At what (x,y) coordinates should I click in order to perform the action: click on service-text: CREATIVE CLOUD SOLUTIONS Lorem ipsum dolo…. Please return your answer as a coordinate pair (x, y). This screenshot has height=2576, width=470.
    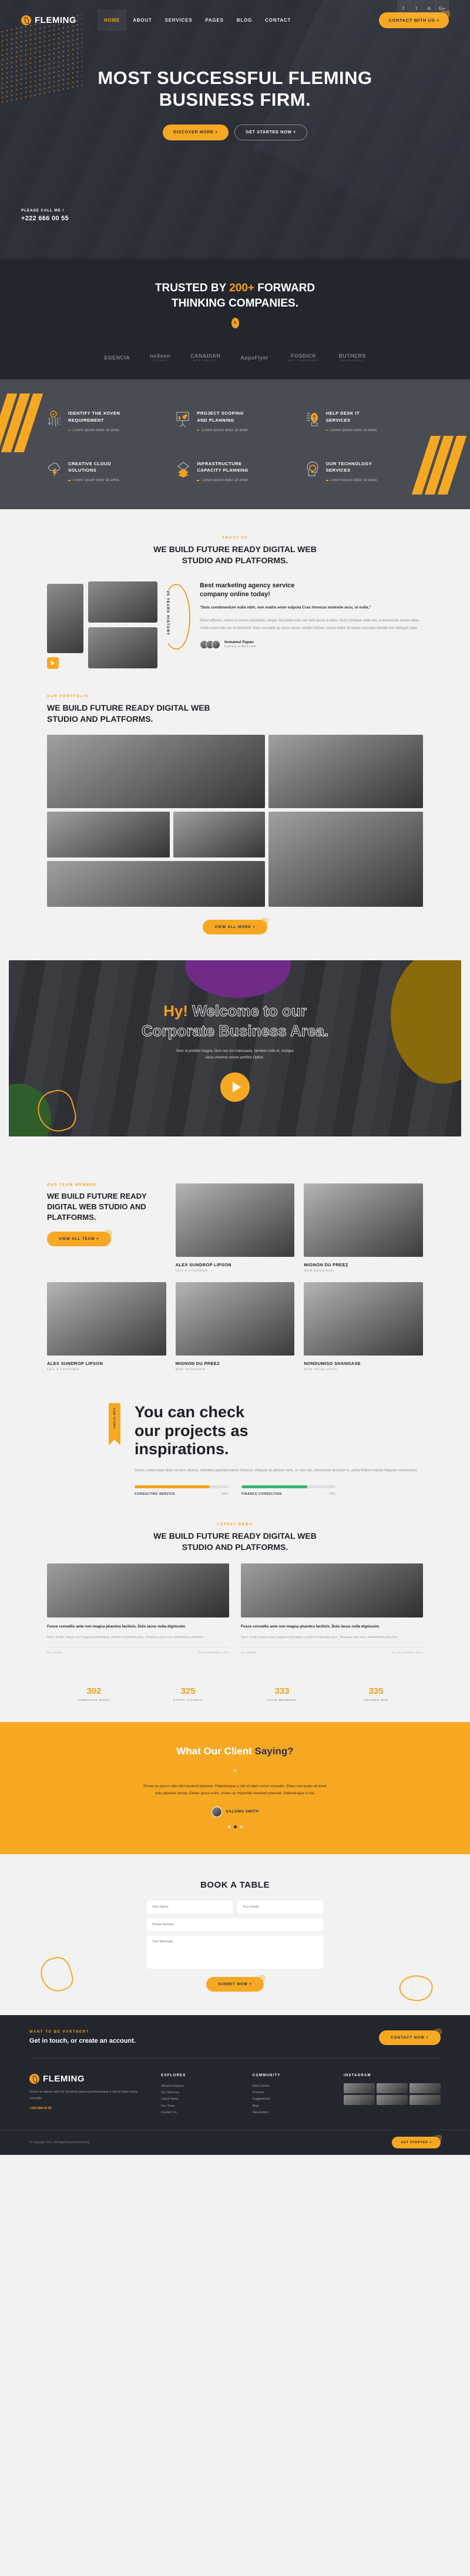
    Looking at the image, I should click on (94, 471).